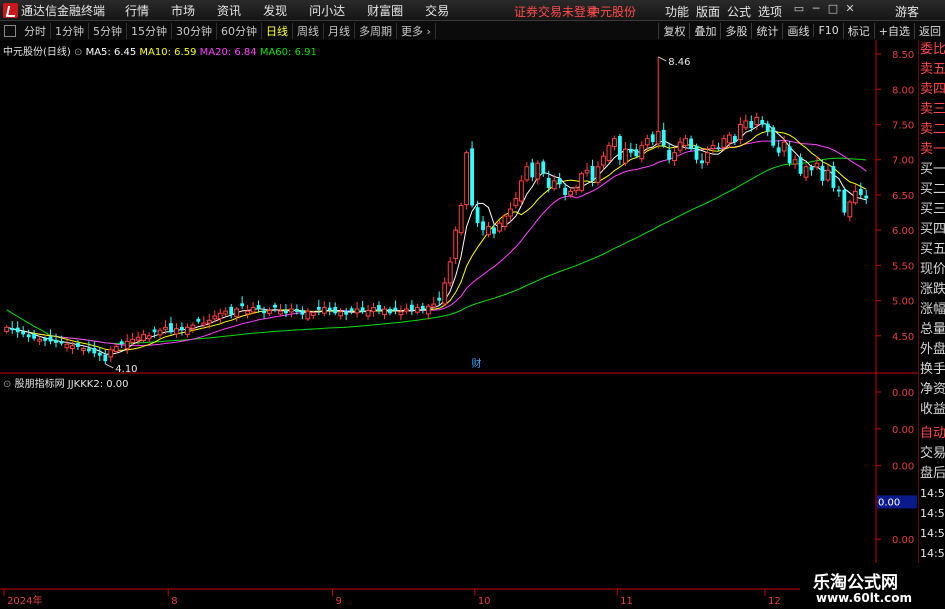 The height and width of the screenshot is (609, 945). Describe the element at coordinates (277, 30) in the screenshot. I see `period-tab-daily: 日线` at that location.